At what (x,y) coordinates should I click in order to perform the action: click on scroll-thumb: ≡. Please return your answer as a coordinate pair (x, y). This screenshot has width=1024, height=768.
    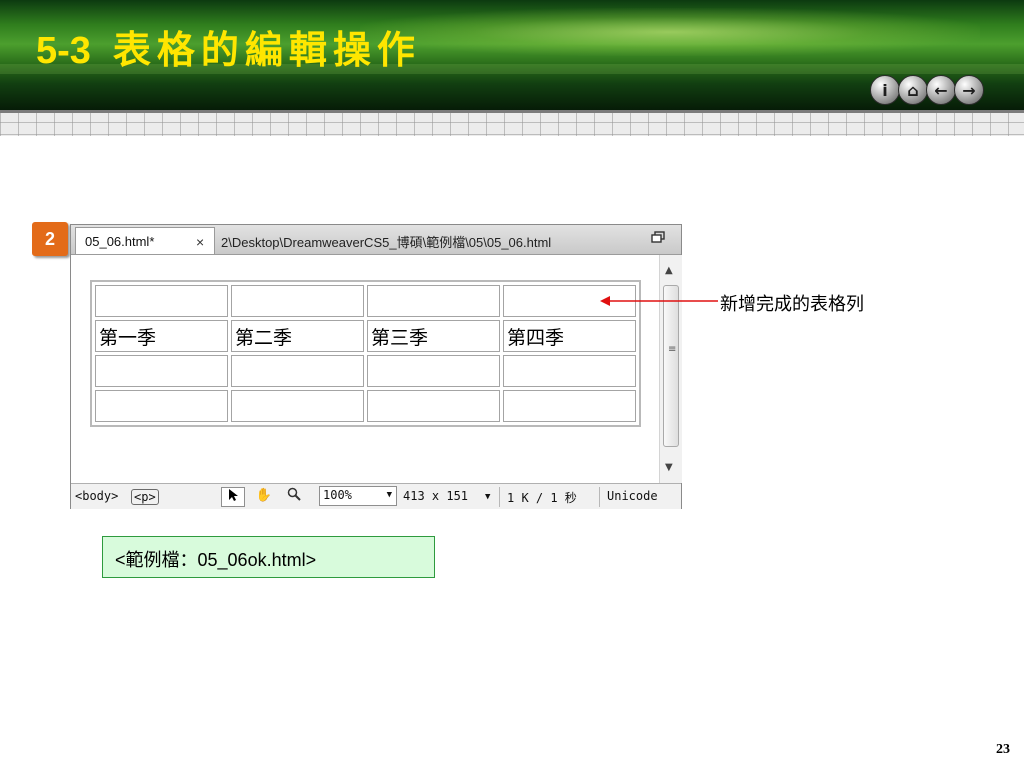
    Looking at the image, I should click on (671, 366).